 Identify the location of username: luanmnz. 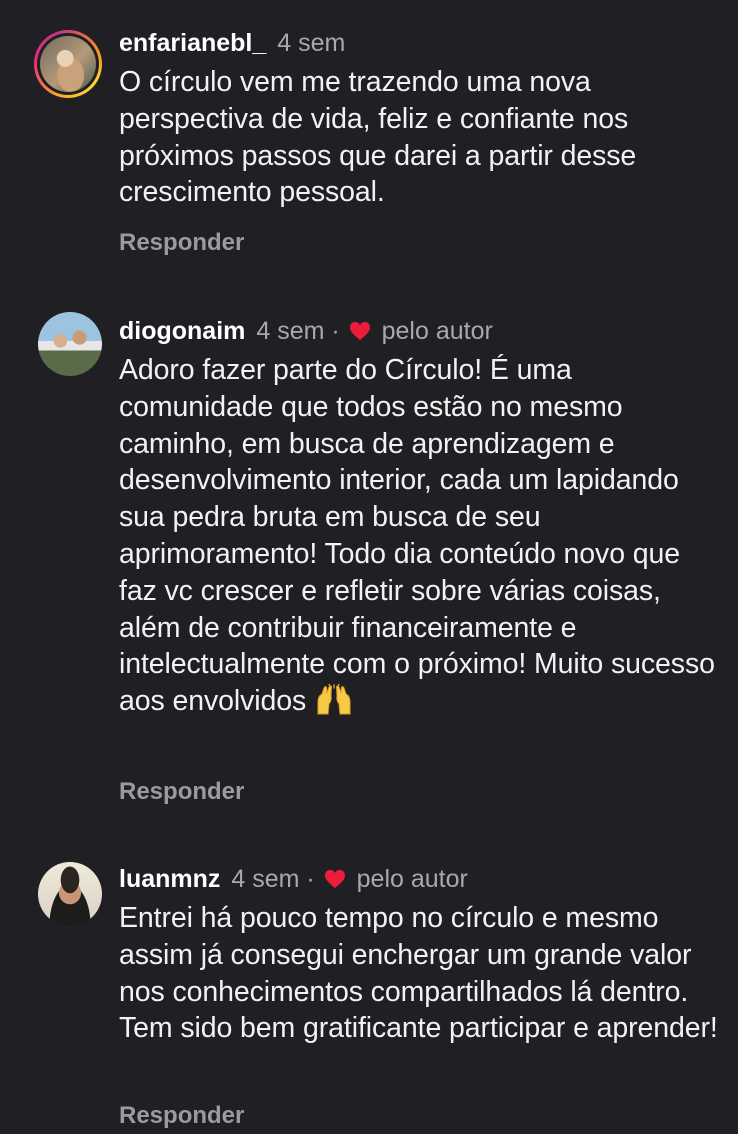
(169, 879).